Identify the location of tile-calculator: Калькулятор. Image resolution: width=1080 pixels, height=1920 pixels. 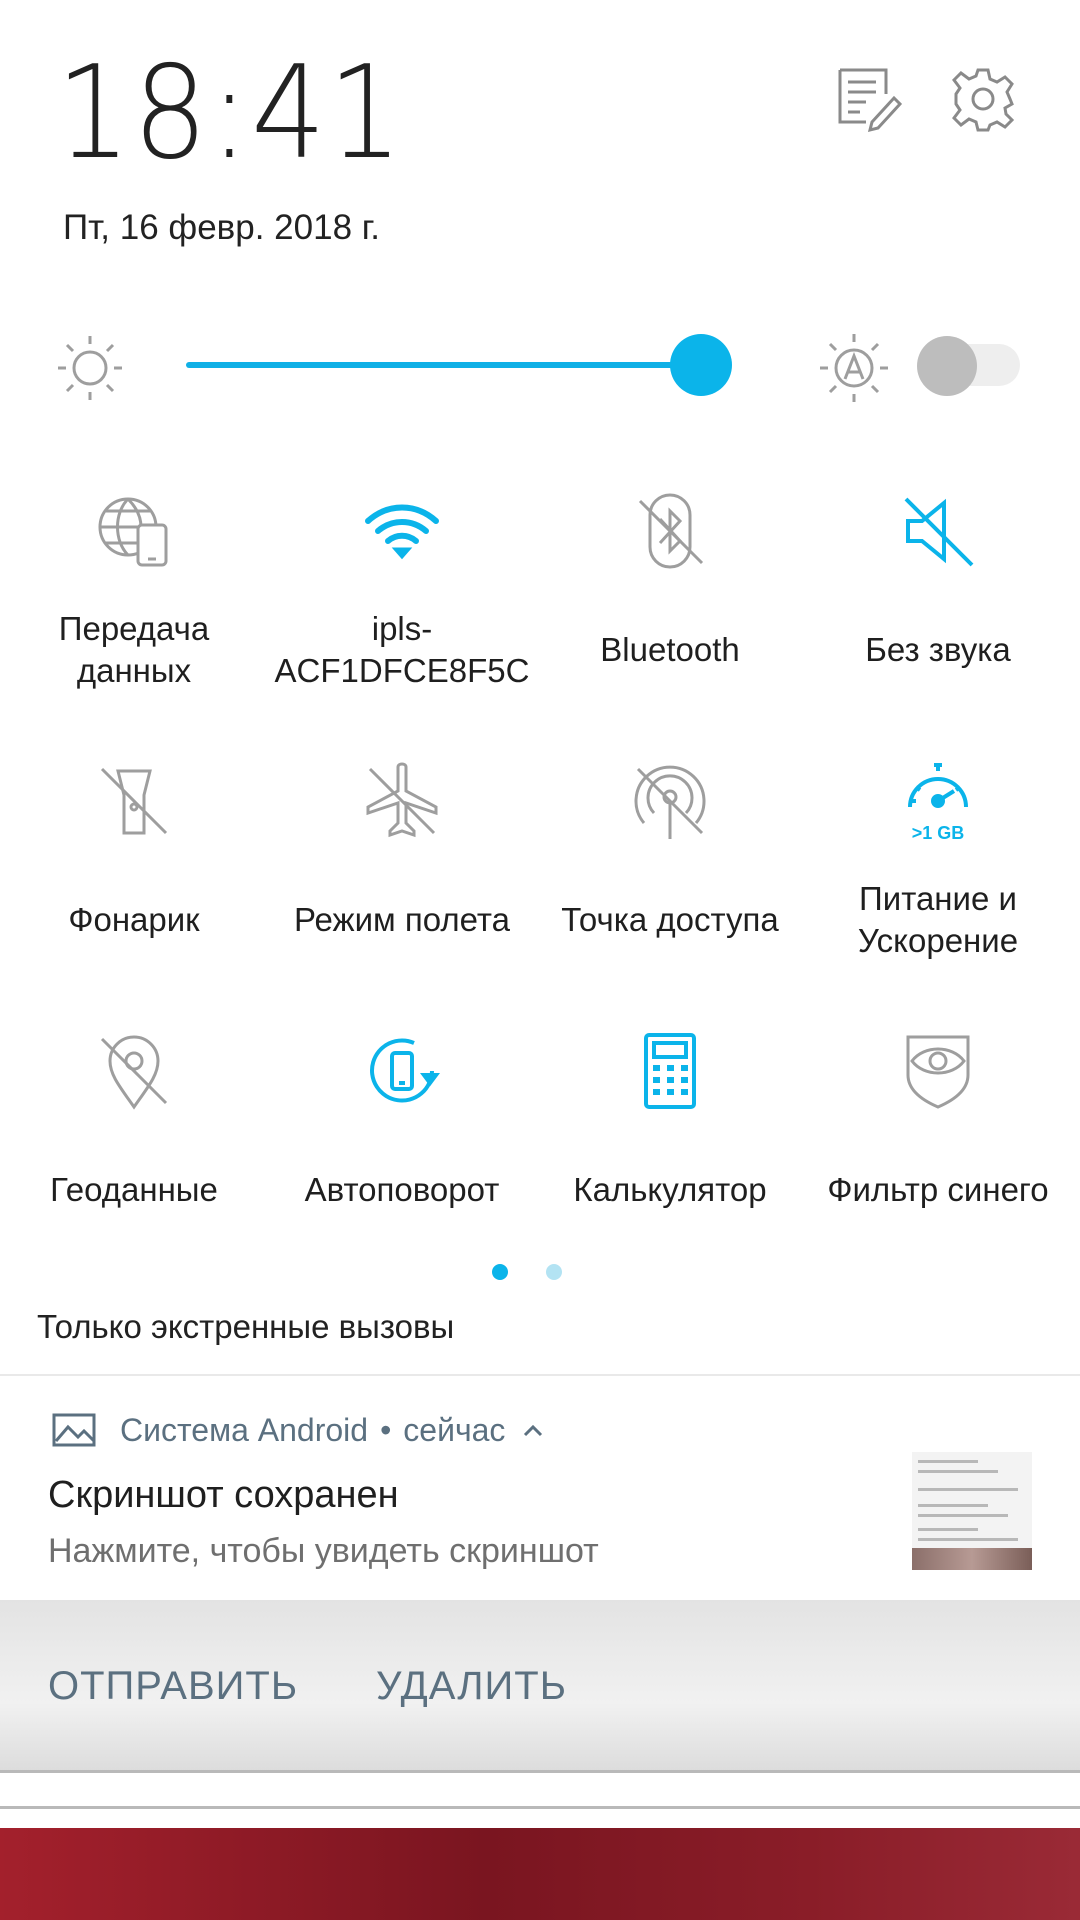
(670, 1145).